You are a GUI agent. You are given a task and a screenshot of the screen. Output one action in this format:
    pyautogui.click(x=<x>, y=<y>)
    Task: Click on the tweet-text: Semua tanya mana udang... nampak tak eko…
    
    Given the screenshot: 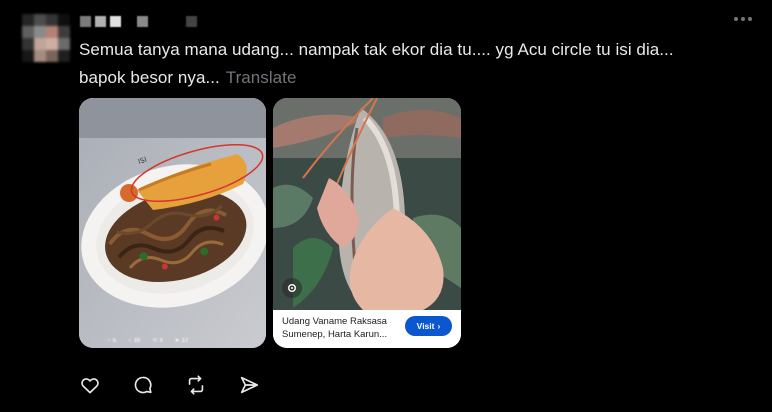 What is the action you would take?
    pyautogui.click(x=414, y=64)
    